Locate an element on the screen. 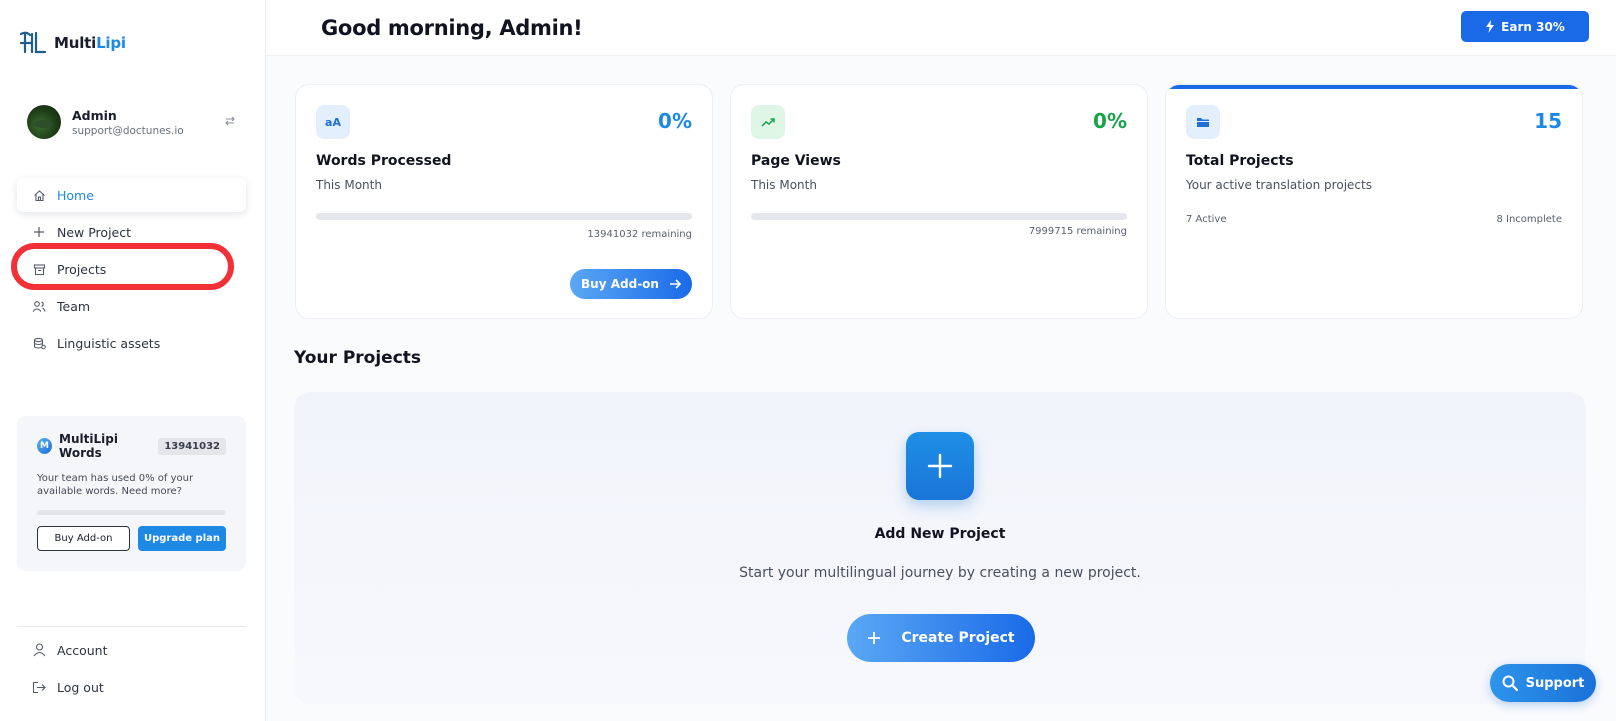 The height and width of the screenshot is (721, 1616). total-projects-sub: Your active translation projects is located at coordinates (1279, 185).